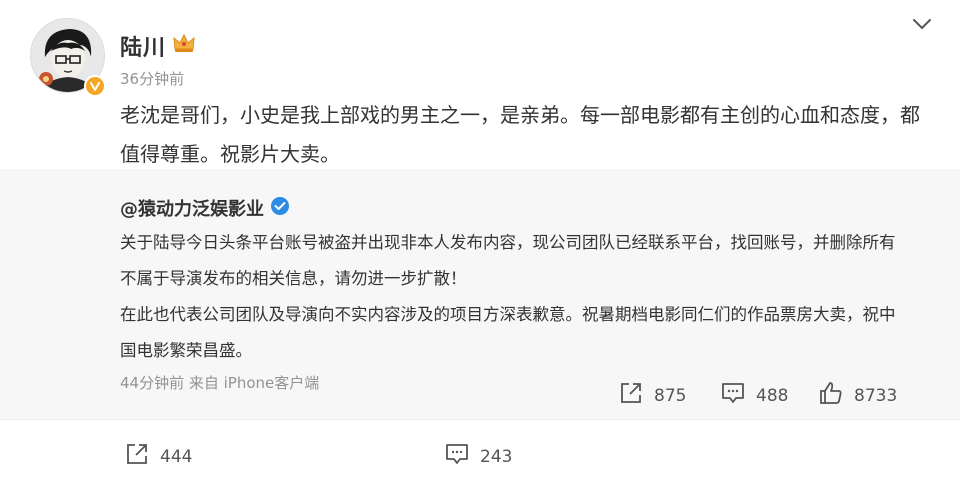 Image resolution: width=960 pixels, height=487 pixels. I want to click on repost-author: @猿动力泛娱影业, so click(192, 208).